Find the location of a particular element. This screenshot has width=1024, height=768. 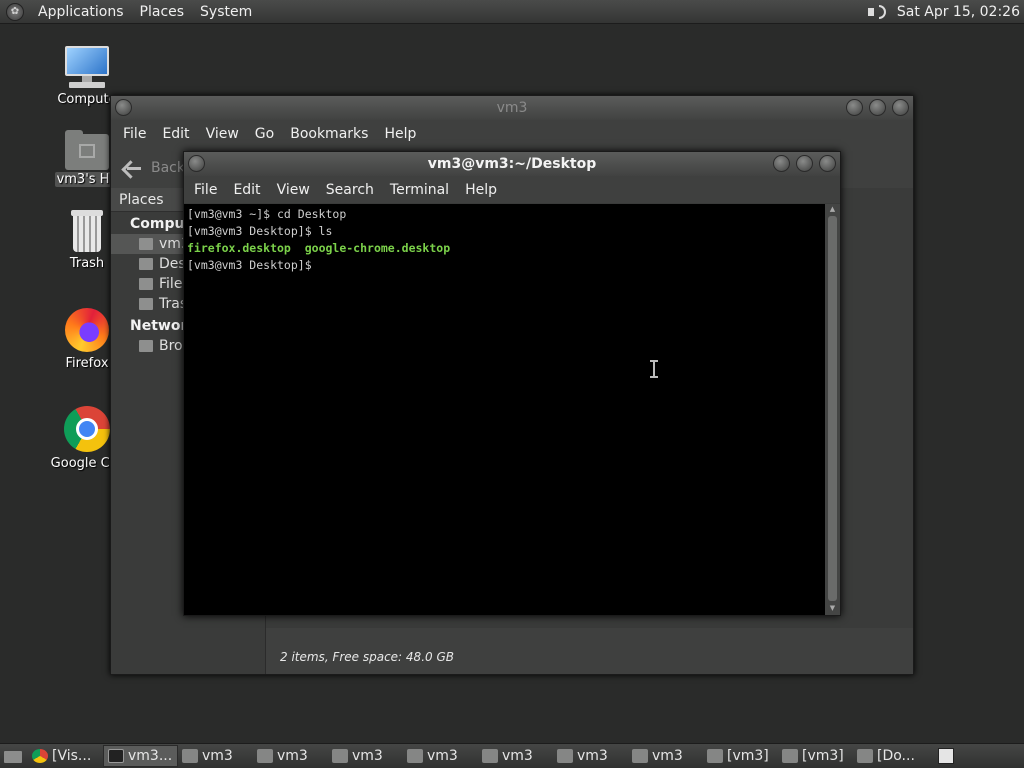

sidebar-item-label: File is located at coordinates (171, 284).